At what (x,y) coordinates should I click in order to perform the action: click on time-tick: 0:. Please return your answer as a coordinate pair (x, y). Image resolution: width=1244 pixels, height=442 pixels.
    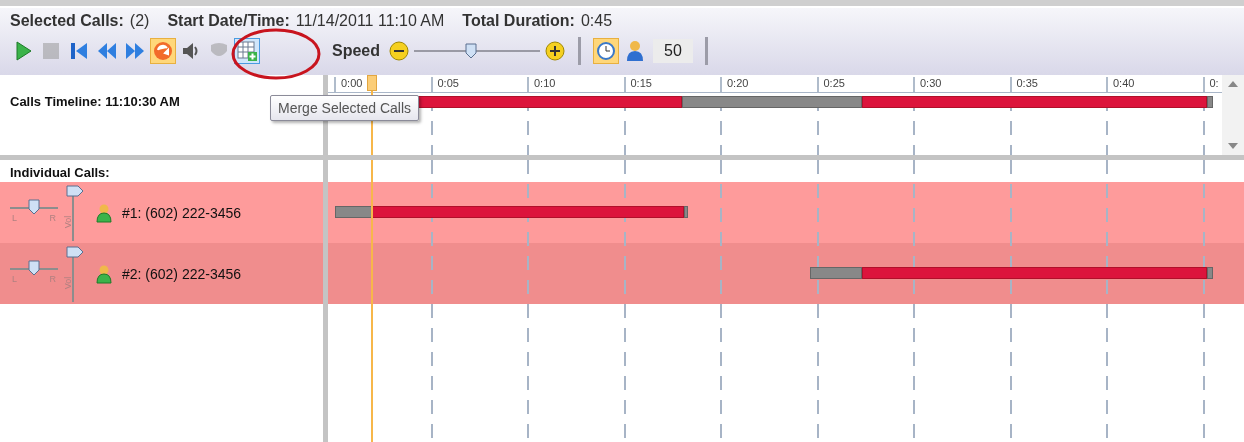
    Looking at the image, I should click on (1210, 84).